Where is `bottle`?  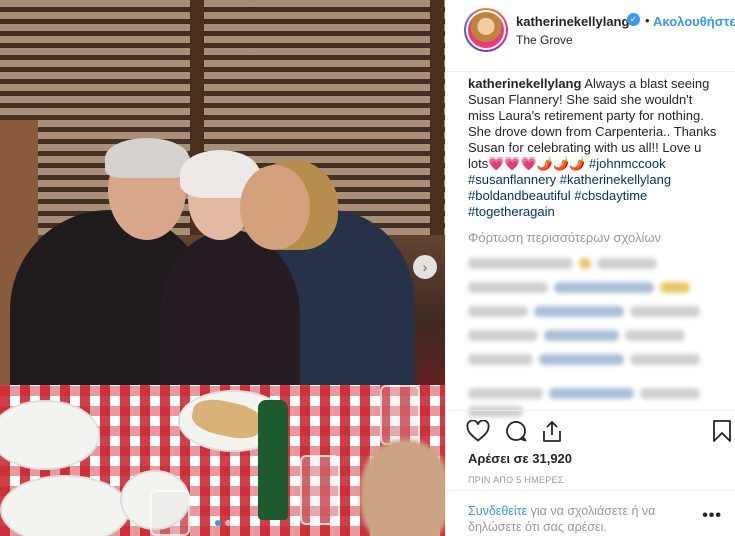 bottle is located at coordinates (273, 460).